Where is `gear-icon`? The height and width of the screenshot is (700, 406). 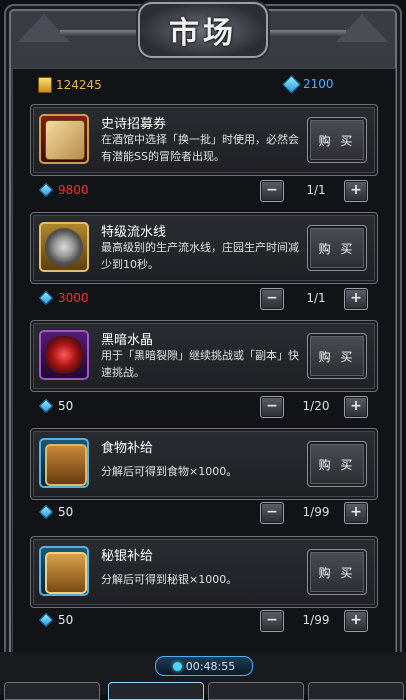 gear-icon is located at coordinates (64, 247).